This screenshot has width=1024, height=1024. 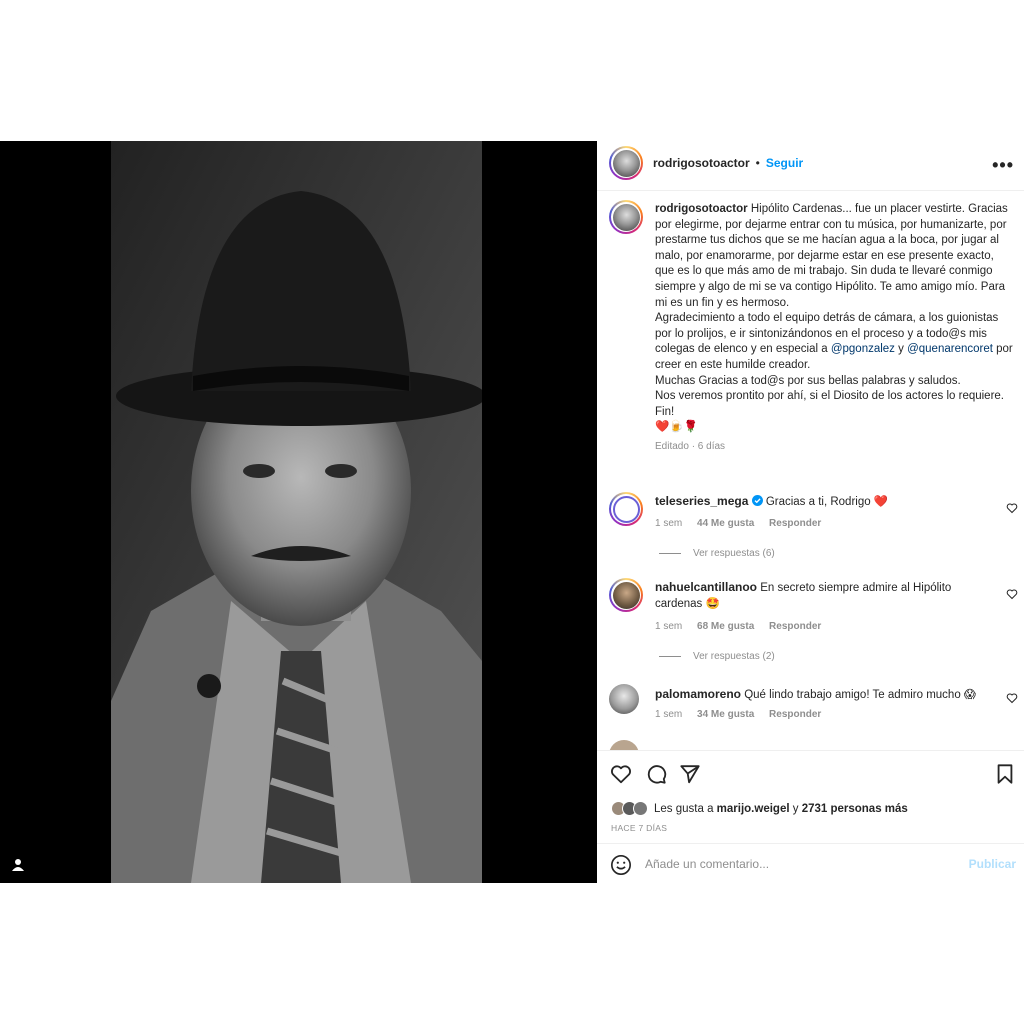 I want to click on likers-avatars, so click(x=629, y=808).